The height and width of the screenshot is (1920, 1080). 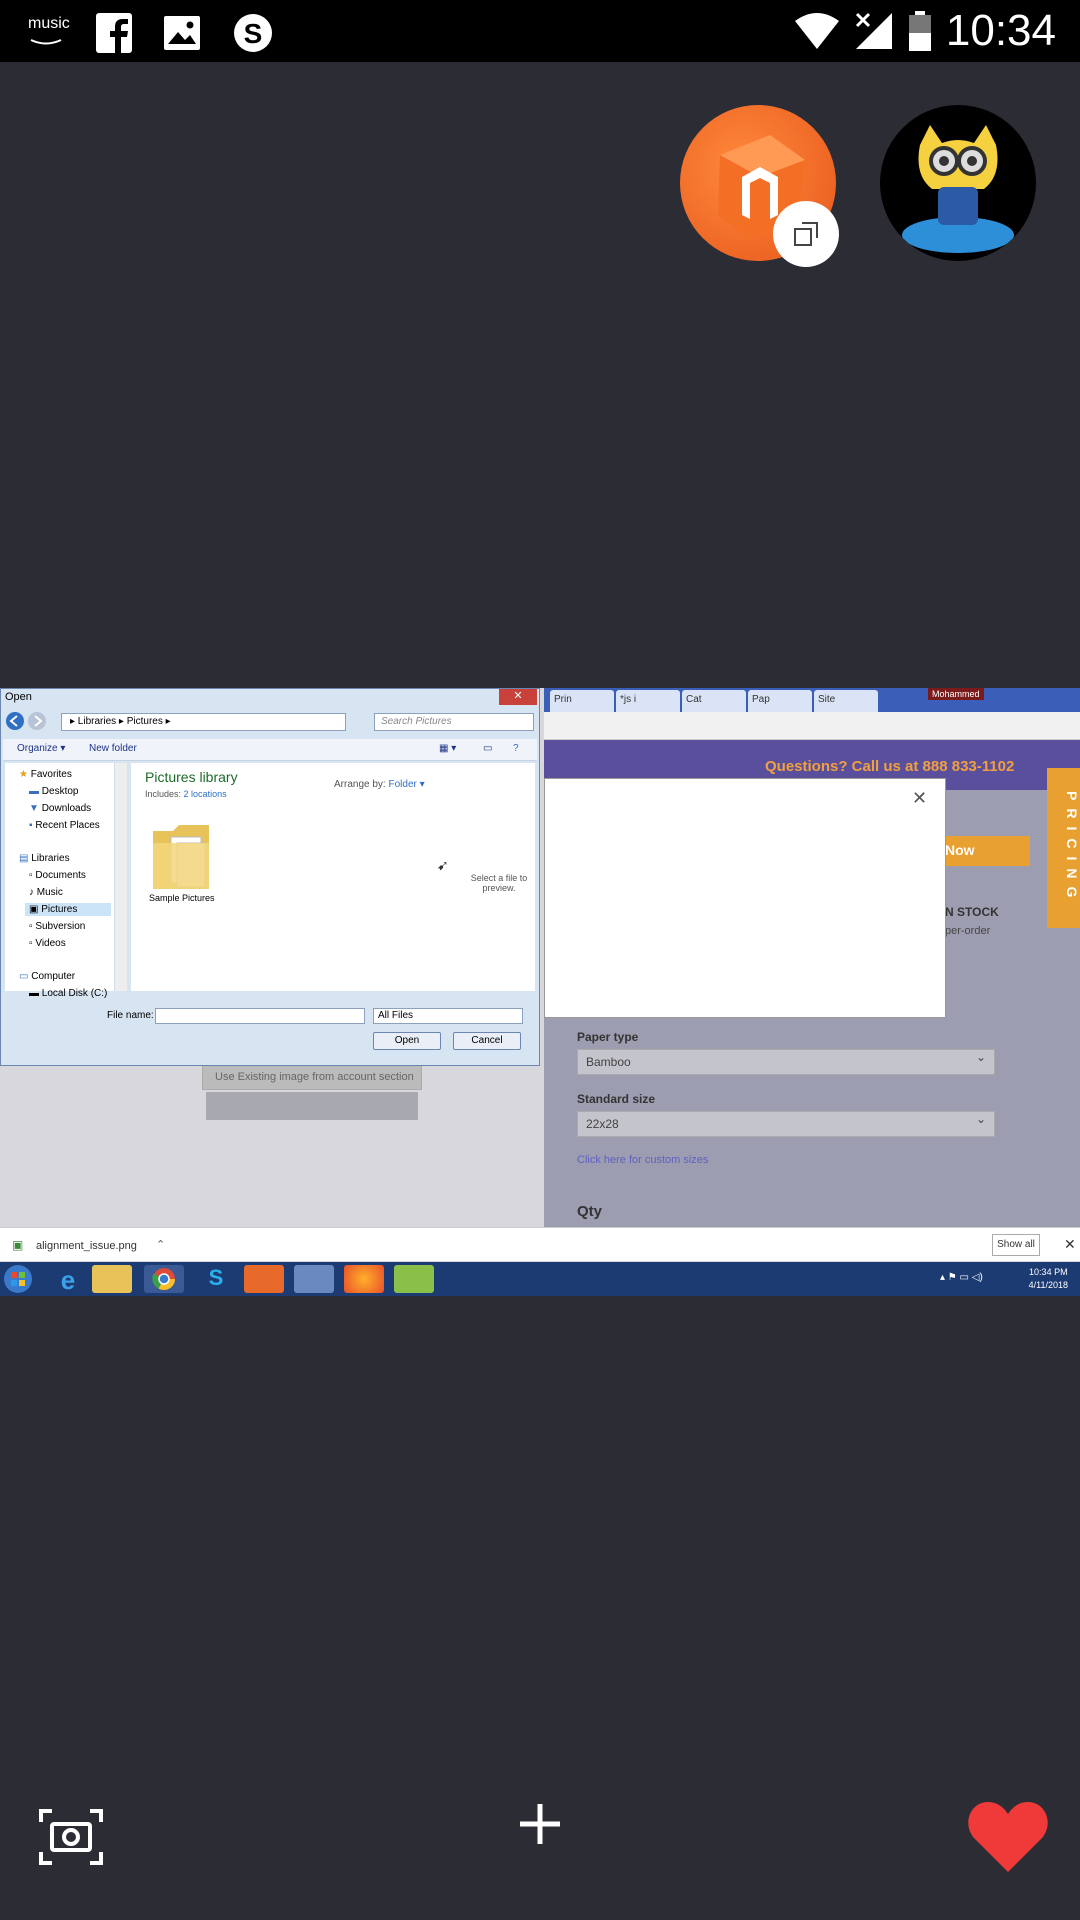 I want to click on nav-favorites: ★ Favorites, so click(x=45, y=774).